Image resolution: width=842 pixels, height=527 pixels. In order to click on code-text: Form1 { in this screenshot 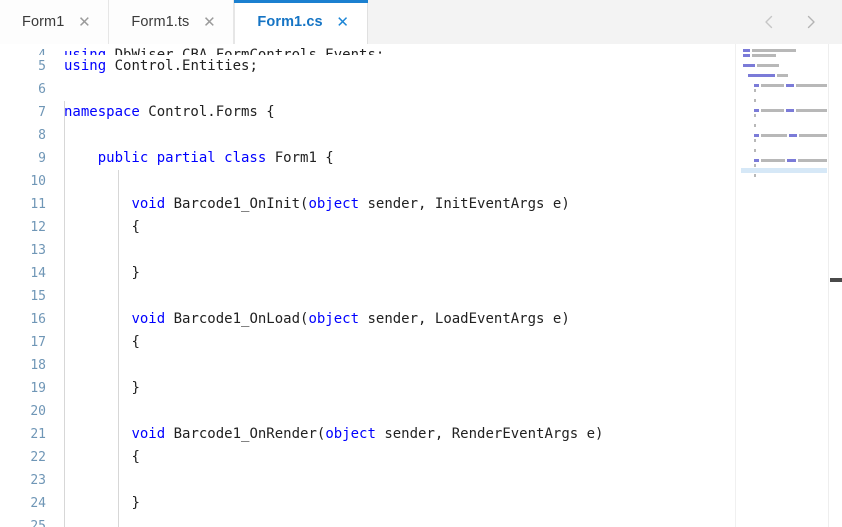, I will do `click(300, 158)`.